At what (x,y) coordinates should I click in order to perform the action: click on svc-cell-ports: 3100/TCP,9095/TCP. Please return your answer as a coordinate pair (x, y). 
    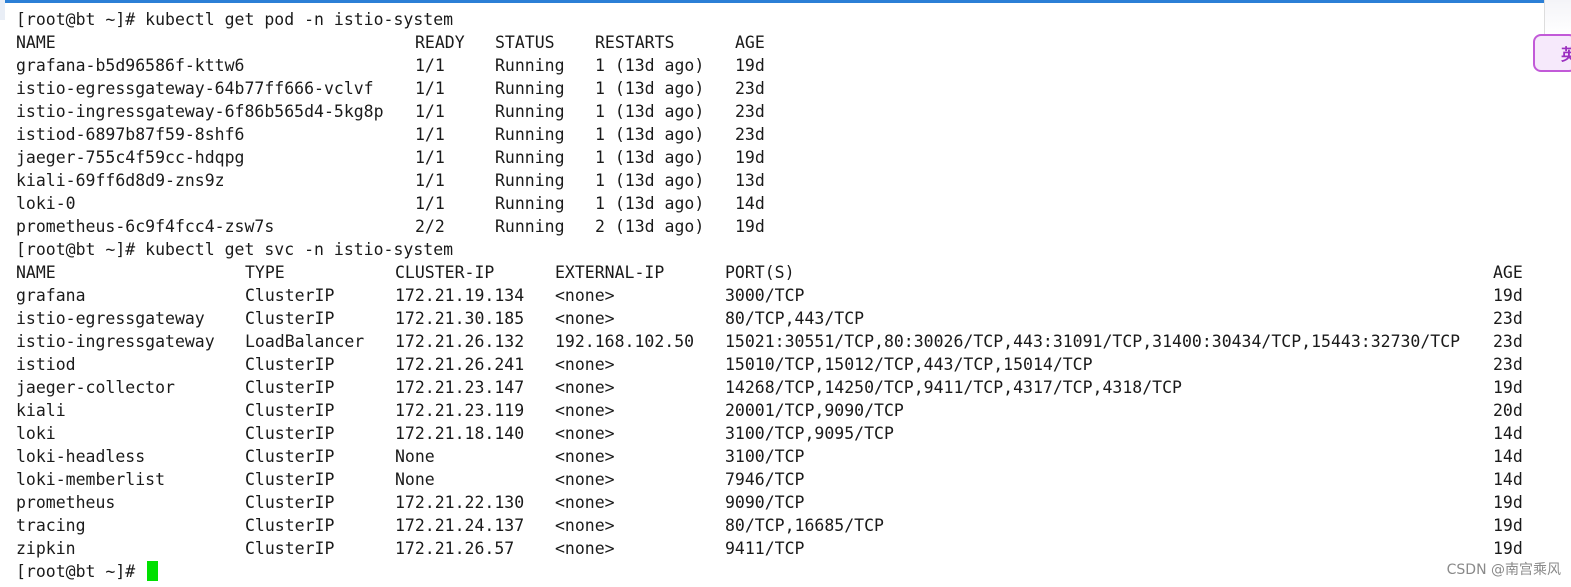
    Looking at the image, I should click on (809, 433).